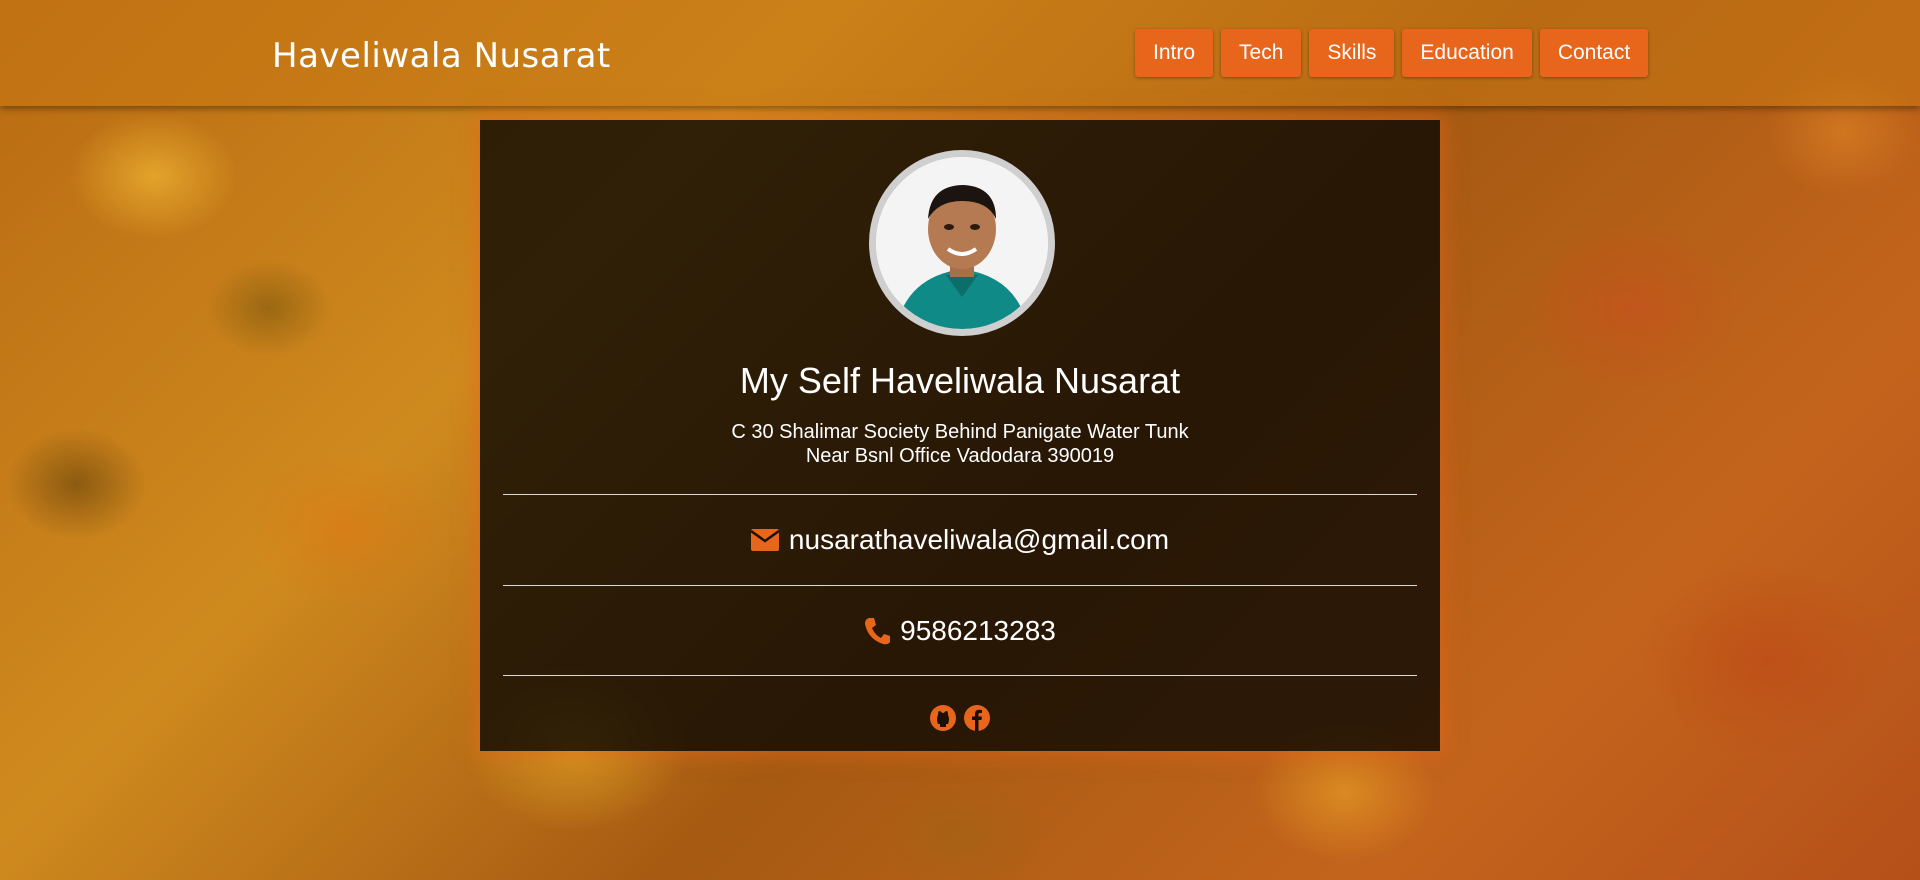 The image size is (1920, 880). What do you see at coordinates (764, 540) in the screenshot?
I see `envelope-icon` at bounding box center [764, 540].